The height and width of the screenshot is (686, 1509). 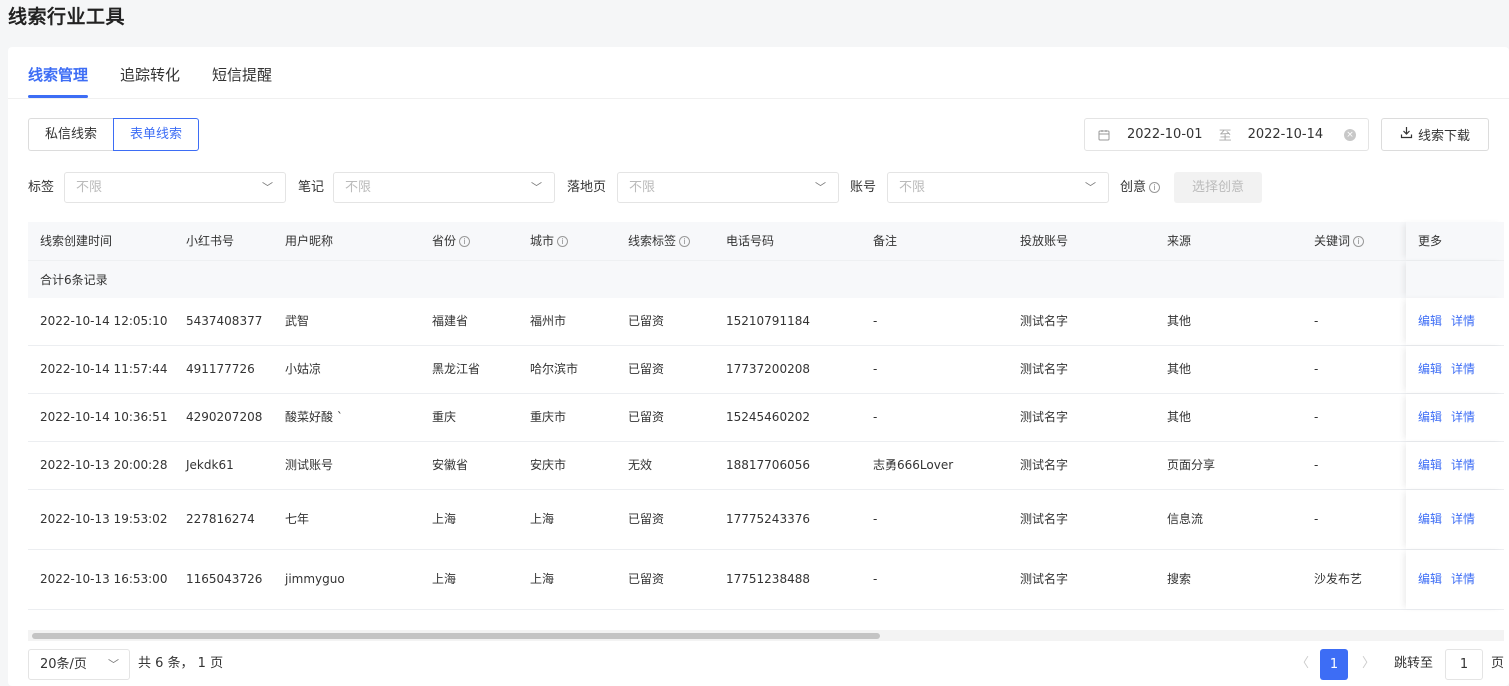 I want to click on filter-label-landing-page: 落地页, so click(x=587, y=187).